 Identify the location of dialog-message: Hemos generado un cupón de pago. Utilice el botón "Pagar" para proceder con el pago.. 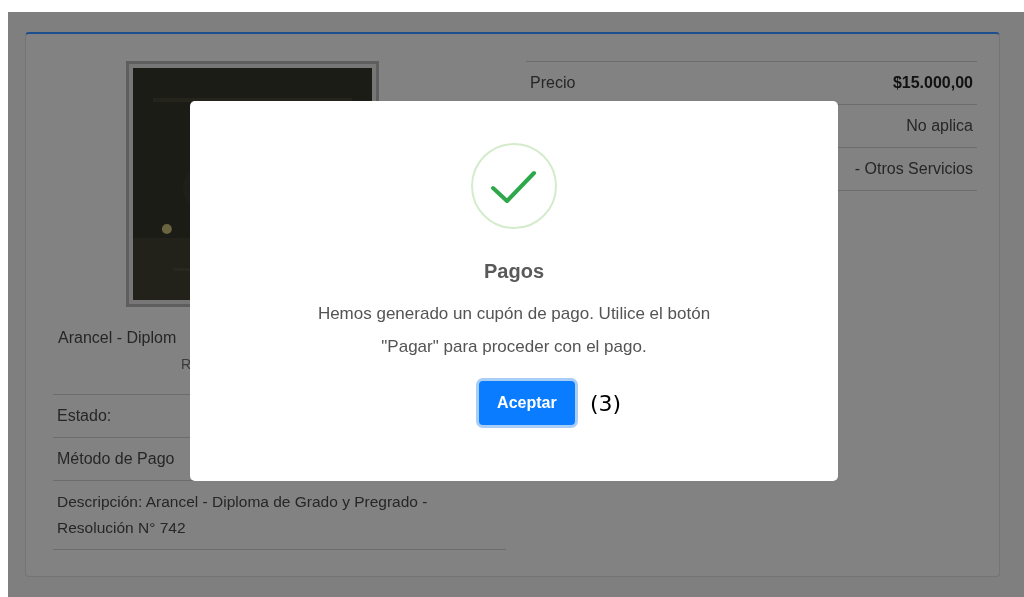
(514, 330).